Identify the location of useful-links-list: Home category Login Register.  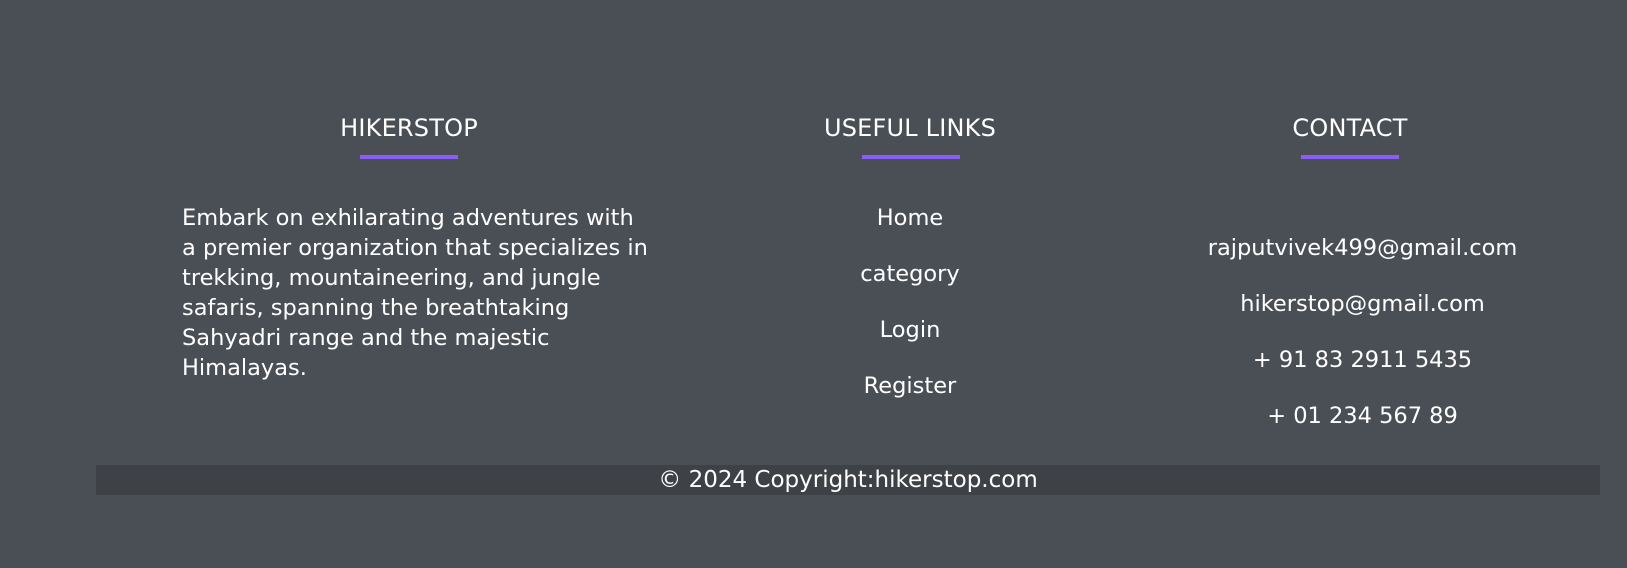
(910, 315).